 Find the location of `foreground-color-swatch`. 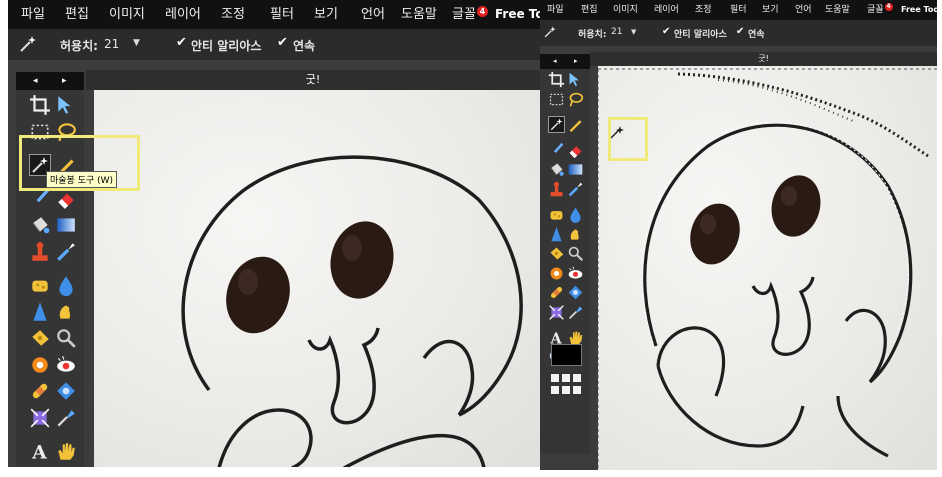

foreground-color-swatch is located at coordinates (566, 355).